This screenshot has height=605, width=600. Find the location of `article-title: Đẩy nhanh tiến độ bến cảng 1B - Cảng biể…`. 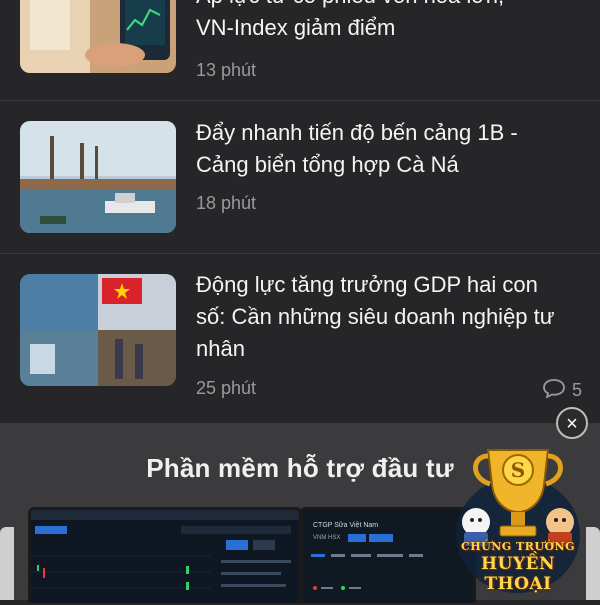

article-title: Đẩy nhanh tiến độ bến cảng 1B - Cảng biể… is located at coordinates (386, 149).